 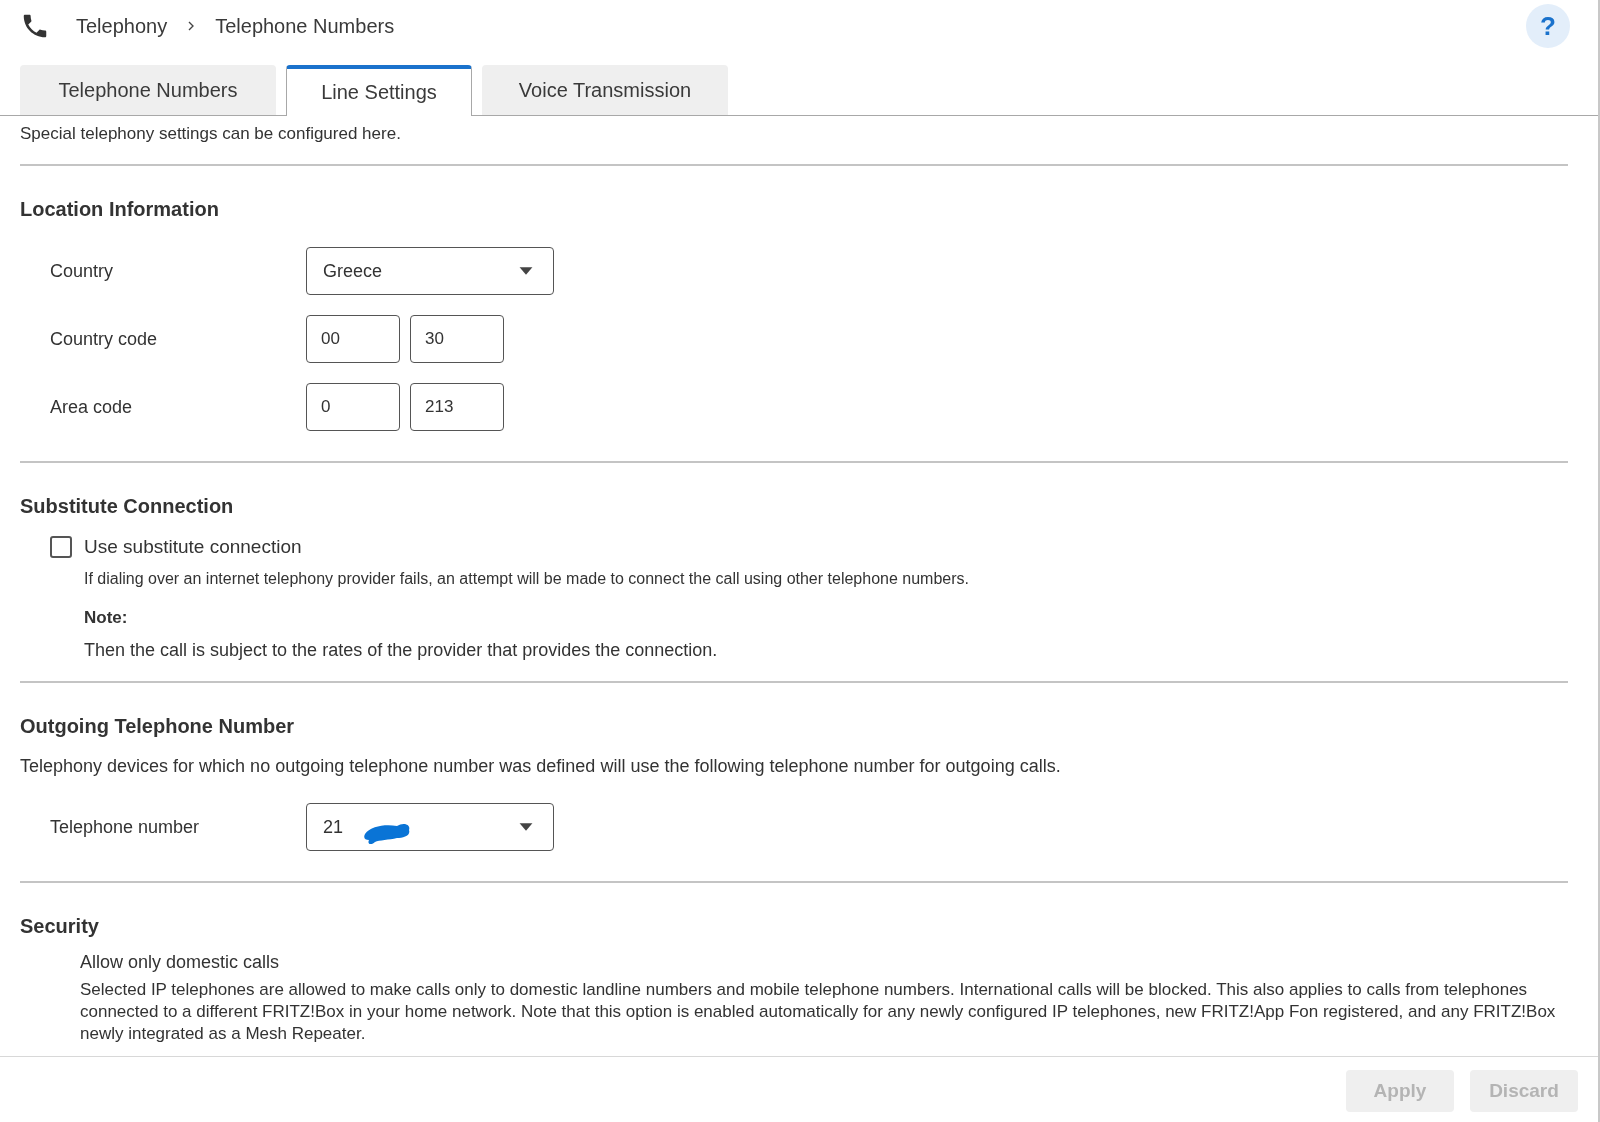 What do you see at coordinates (122, 26) in the screenshot?
I see `breadcrumb-link: Telephony` at bounding box center [122, 26].